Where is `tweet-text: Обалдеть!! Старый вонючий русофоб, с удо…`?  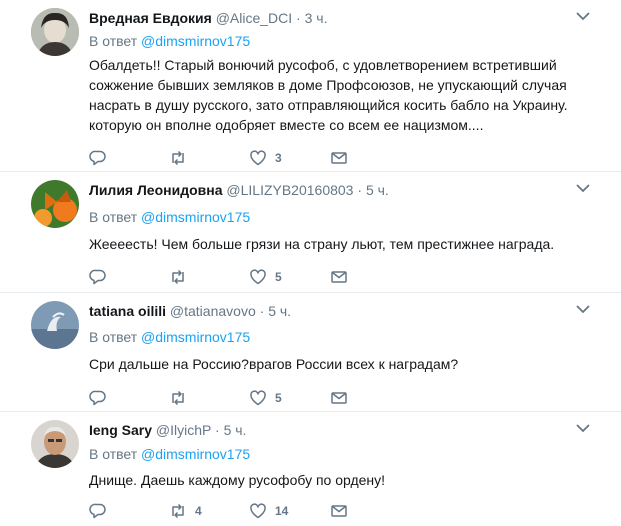
tweet-text: Обалдеть!! Старый вонючий русофоб, с удо… is located at coordinates (328, 95).